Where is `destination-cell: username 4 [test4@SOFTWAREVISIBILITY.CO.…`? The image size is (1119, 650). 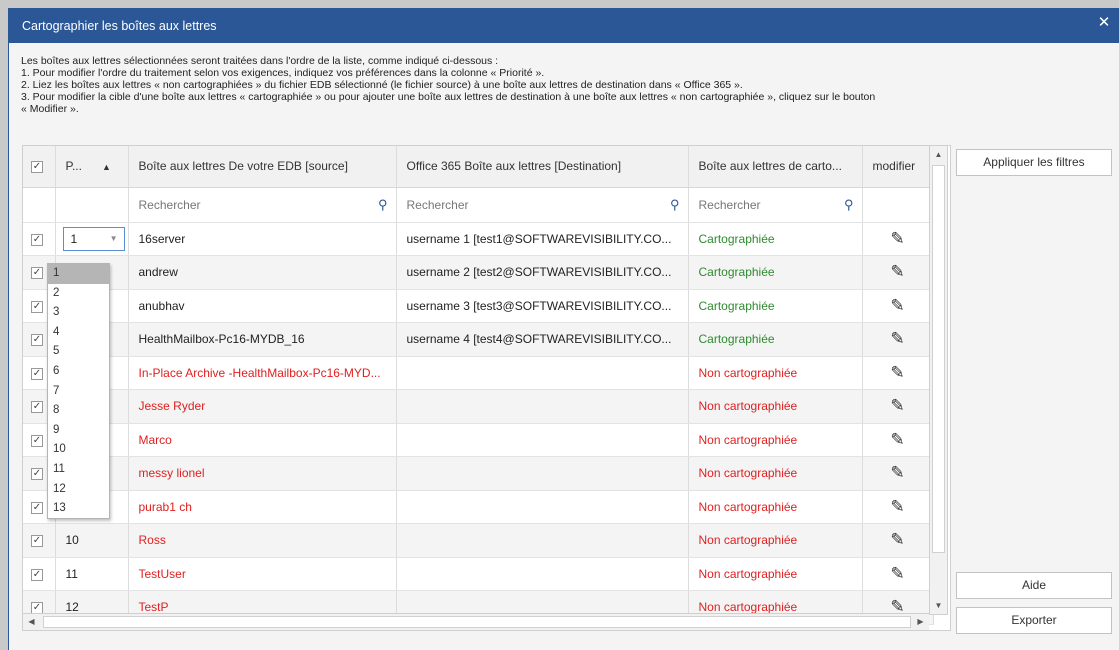
destination-cell: username 4 [test4@SOFTWAREVISIBILITY.CO.… is located at coordinates (542, 339).